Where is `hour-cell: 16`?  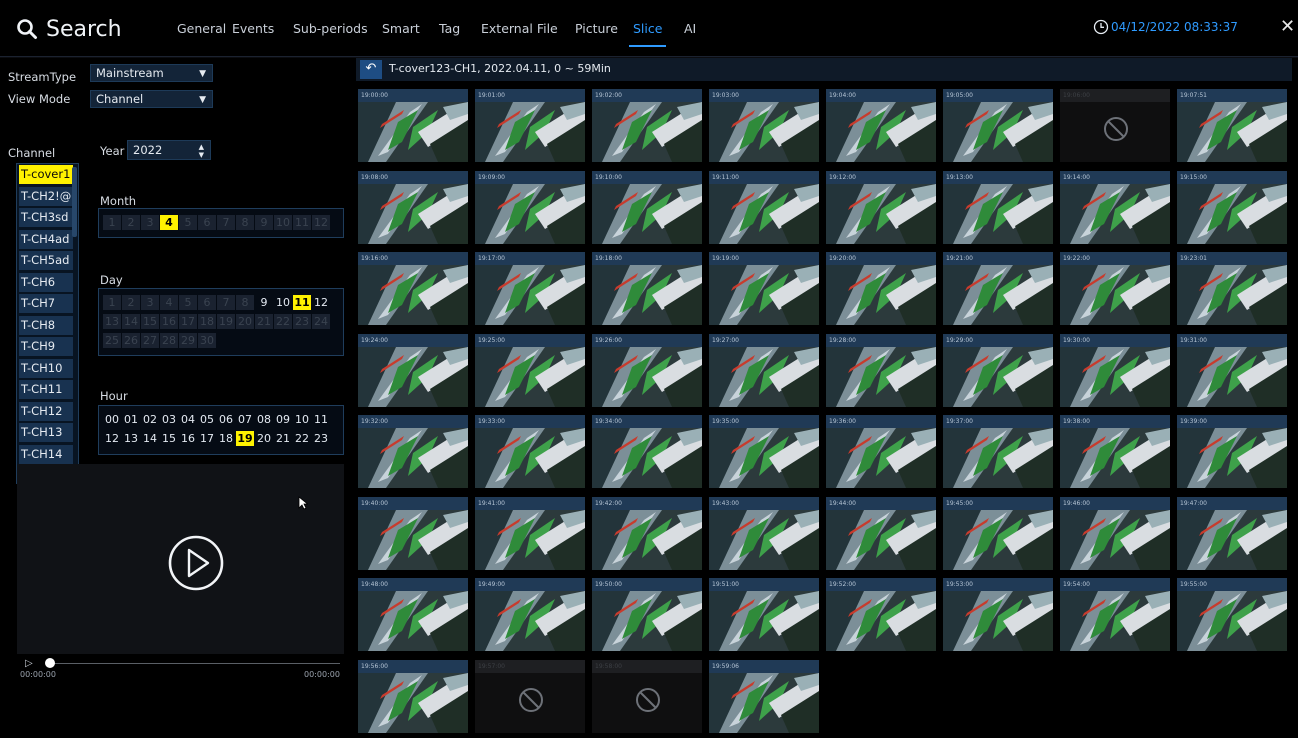
hour-cell: 16 is located at coordinates (188, 438).